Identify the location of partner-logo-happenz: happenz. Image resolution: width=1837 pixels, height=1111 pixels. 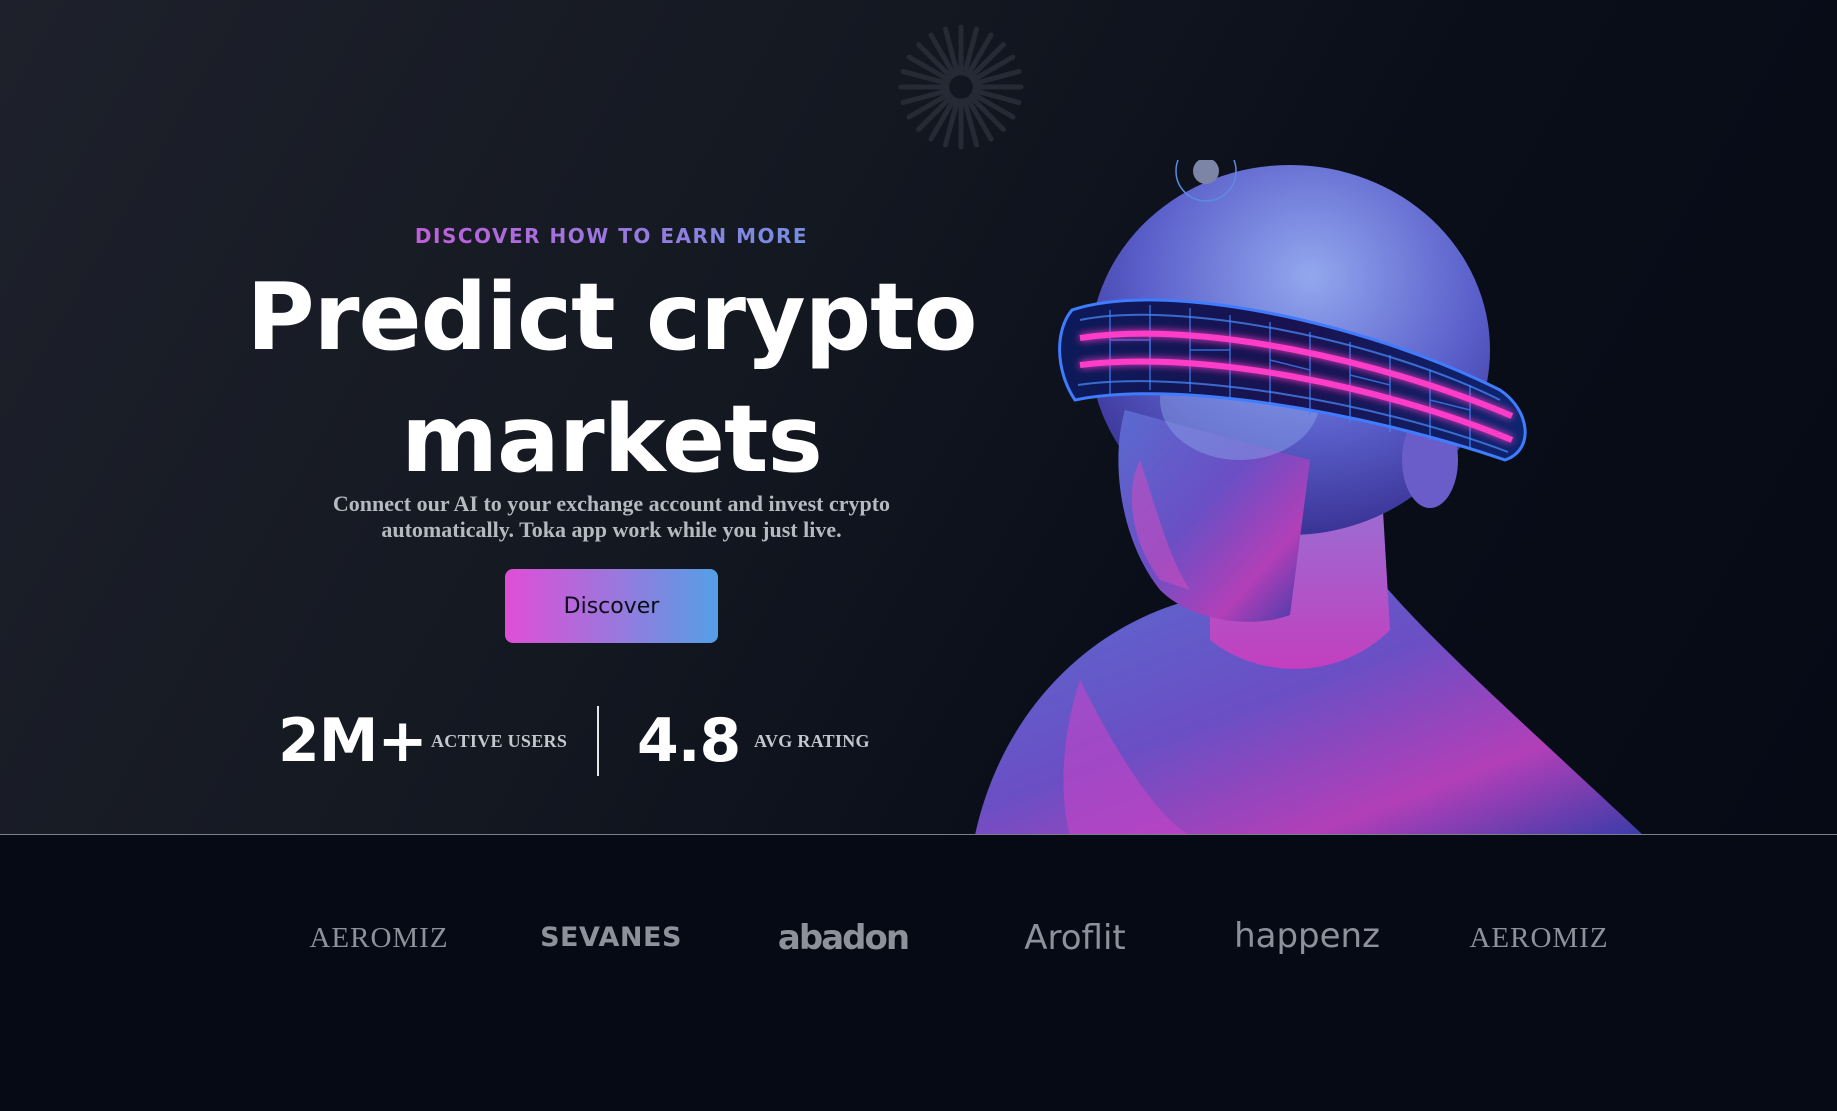
(1307, 936).